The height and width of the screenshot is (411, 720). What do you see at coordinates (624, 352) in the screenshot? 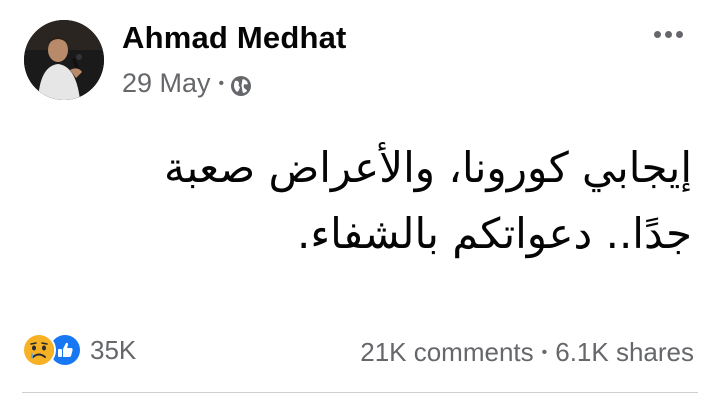
I see `shares-link: 6.1K shares` at bounding box center [624, 352].